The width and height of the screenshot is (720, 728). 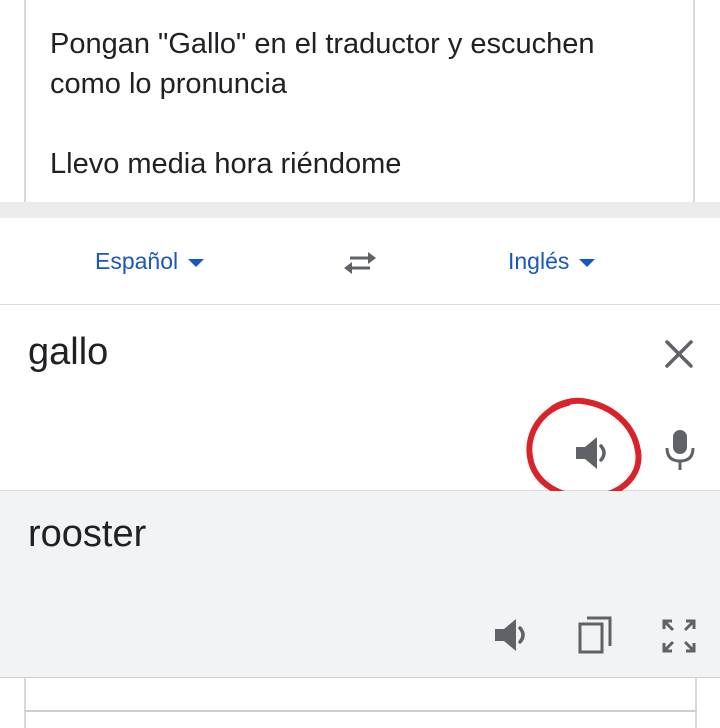 What do you see at coordinates (87, 534) in the screenshot?
I see `translation-output: rooster` at bounding box center [87, 534].